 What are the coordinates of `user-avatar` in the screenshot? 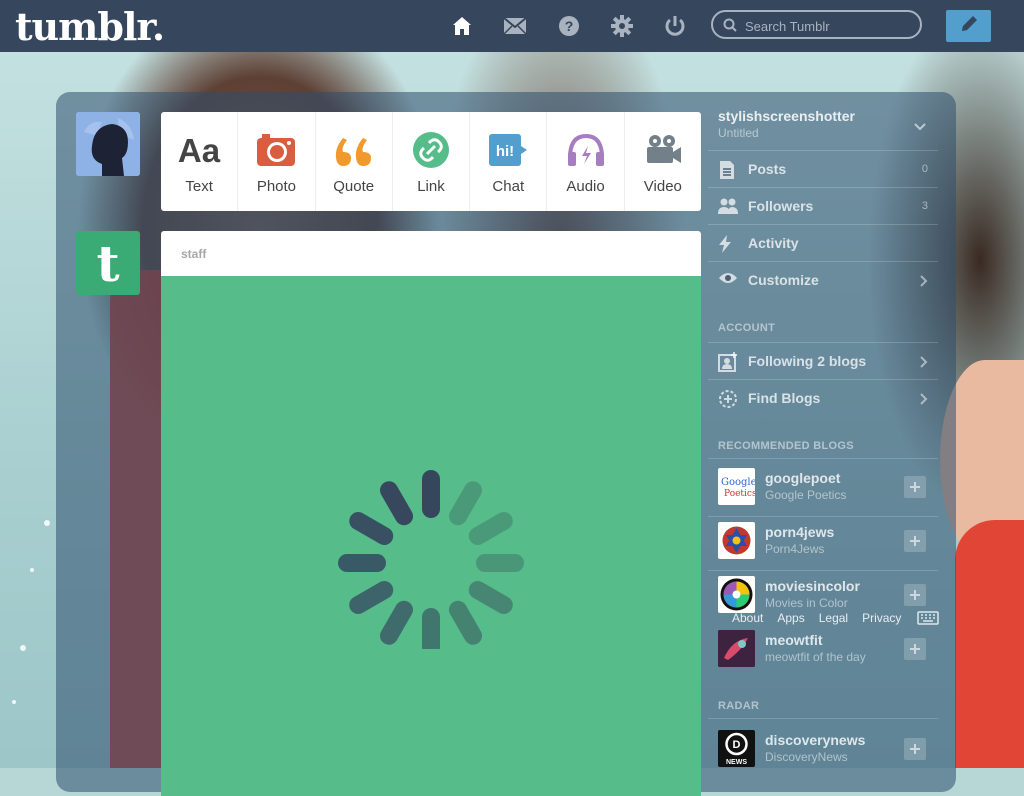 It's located at (108, 144).